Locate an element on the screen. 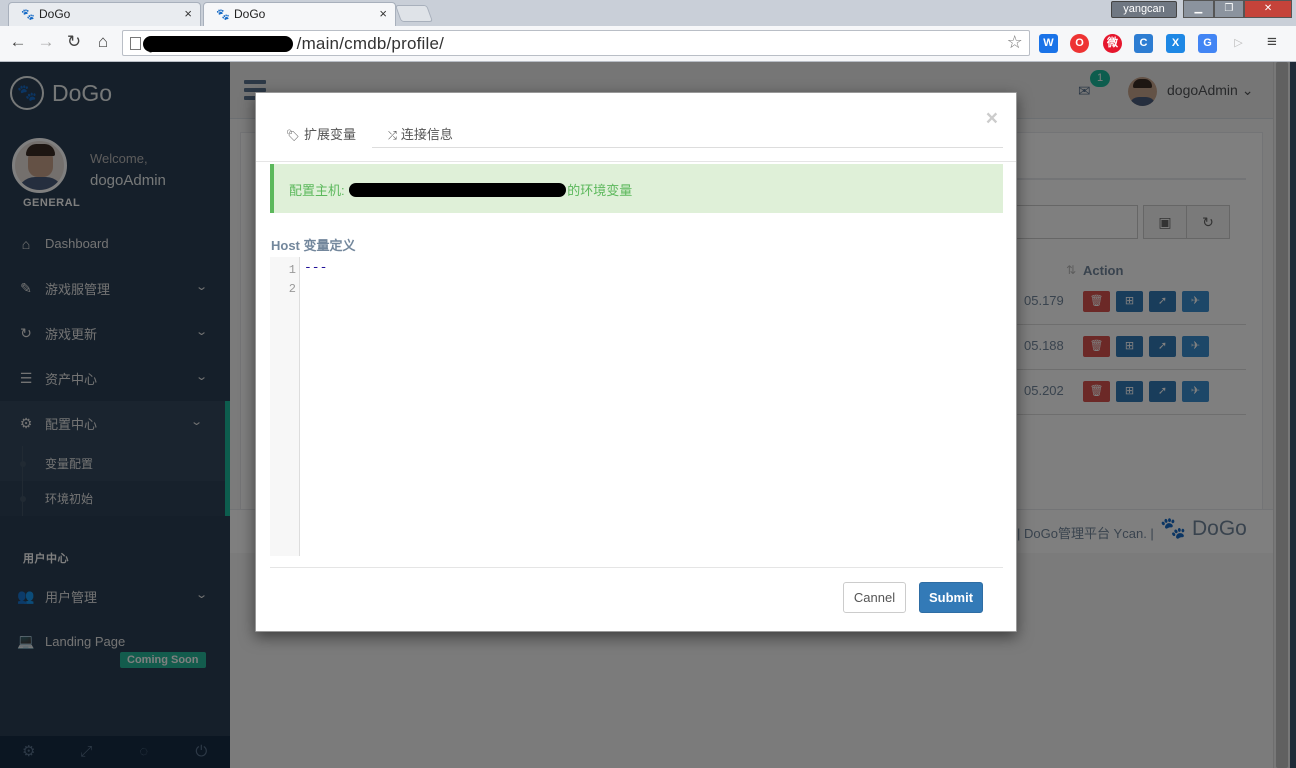  tab-label: 连接信息 is located at coordinates (426, 134).